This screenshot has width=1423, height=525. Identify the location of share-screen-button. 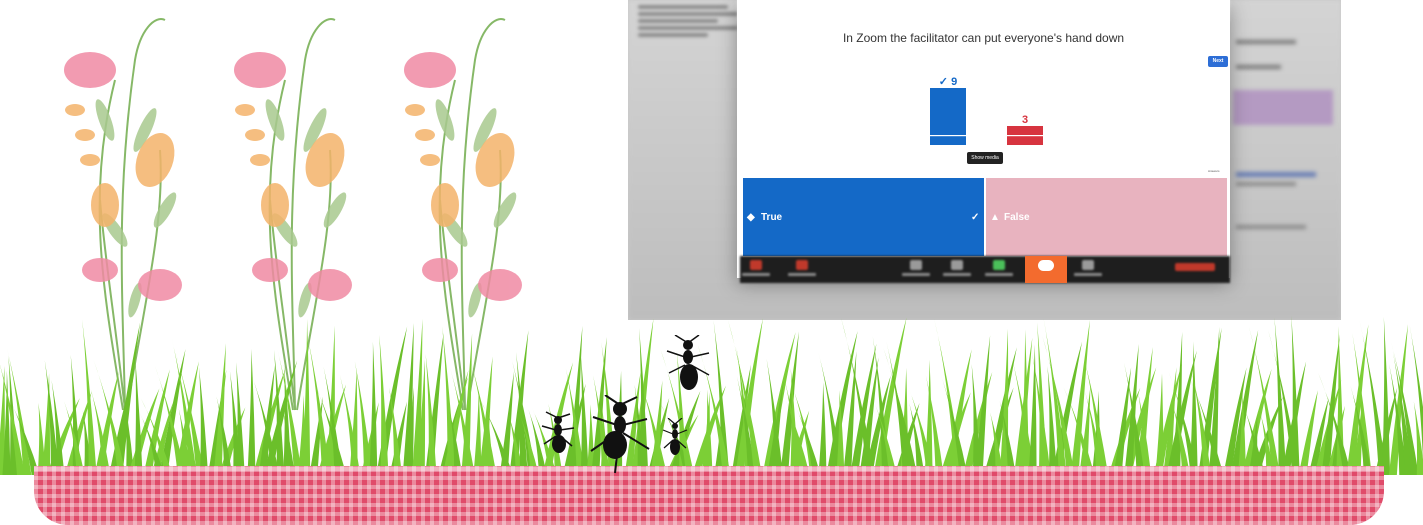
(999, 269).